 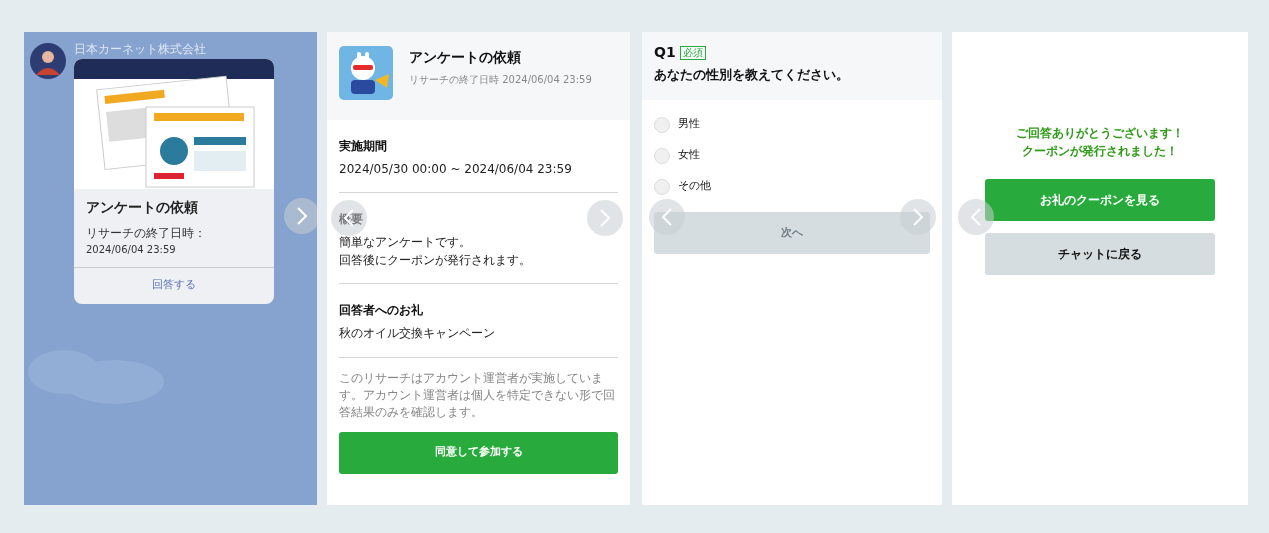 What do you see at coordinates (142, 207) in the screenshot?
I see `card-title: アンケートの依頼` at bounding box center [142, 207].